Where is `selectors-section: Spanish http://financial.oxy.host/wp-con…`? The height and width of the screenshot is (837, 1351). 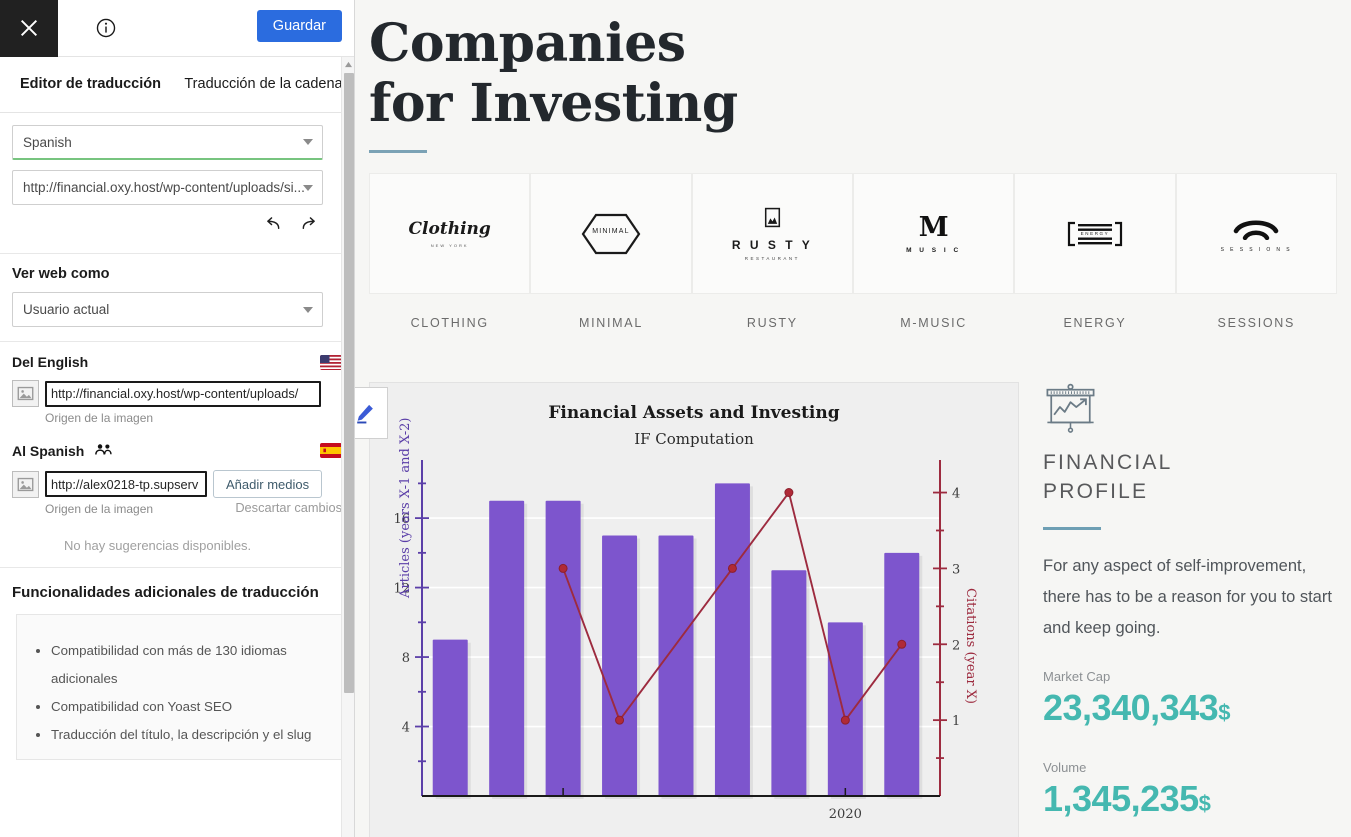
selectors-section: Spanish http://financial.oxy.host/wp-con… is located at coordinates (177, 183).